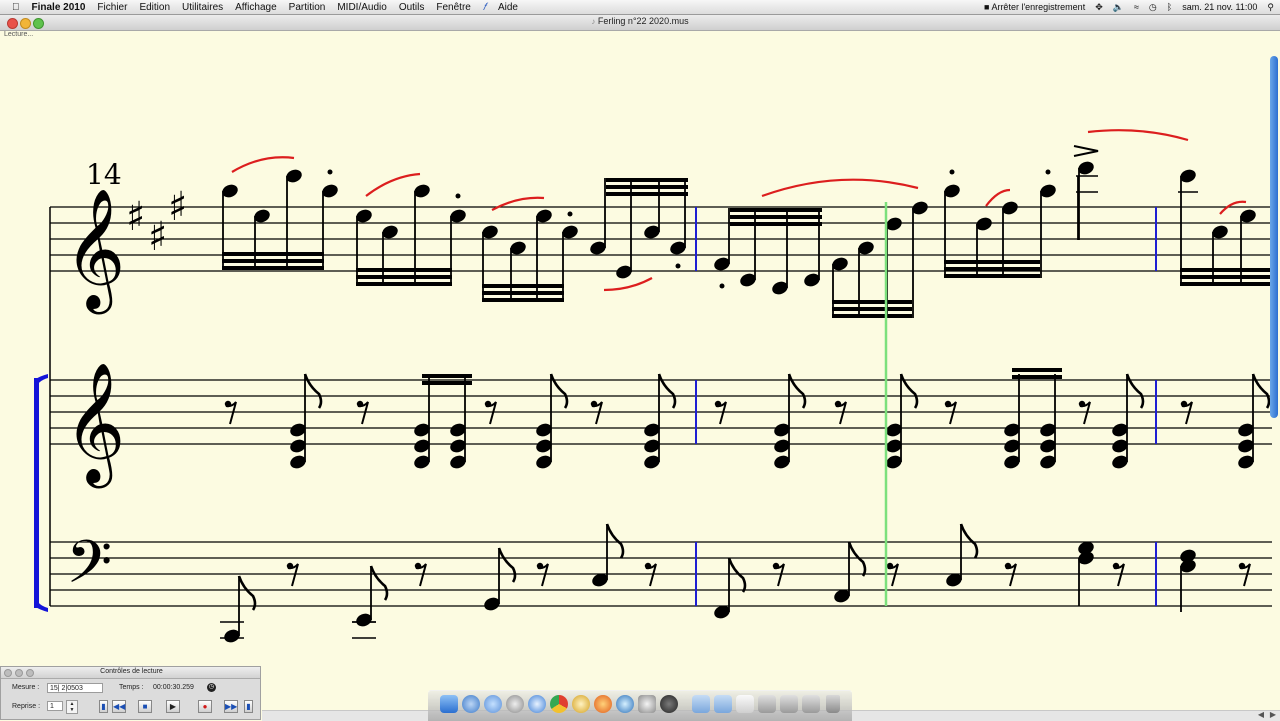 This screenshot has width=1280, height=721. What do you see at coordinates (1086, 151) in the screenshot?
I see `accent-mark` at bounding box center [1086, 151].